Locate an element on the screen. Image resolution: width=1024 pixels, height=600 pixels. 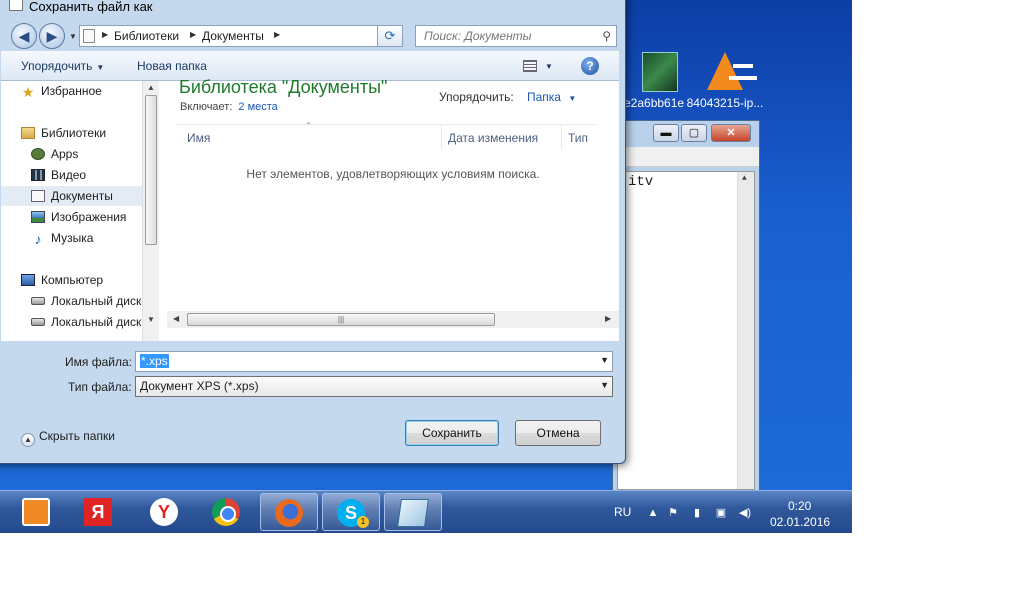
window-caption: ▬ ▢ ✕ is located at coordinates (686, 134).